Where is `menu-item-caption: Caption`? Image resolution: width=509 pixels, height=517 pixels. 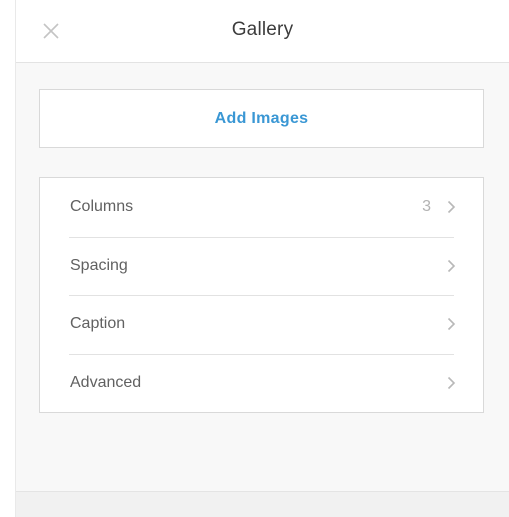
menu-item-caption: Caption is located at coordinates (261, 324).